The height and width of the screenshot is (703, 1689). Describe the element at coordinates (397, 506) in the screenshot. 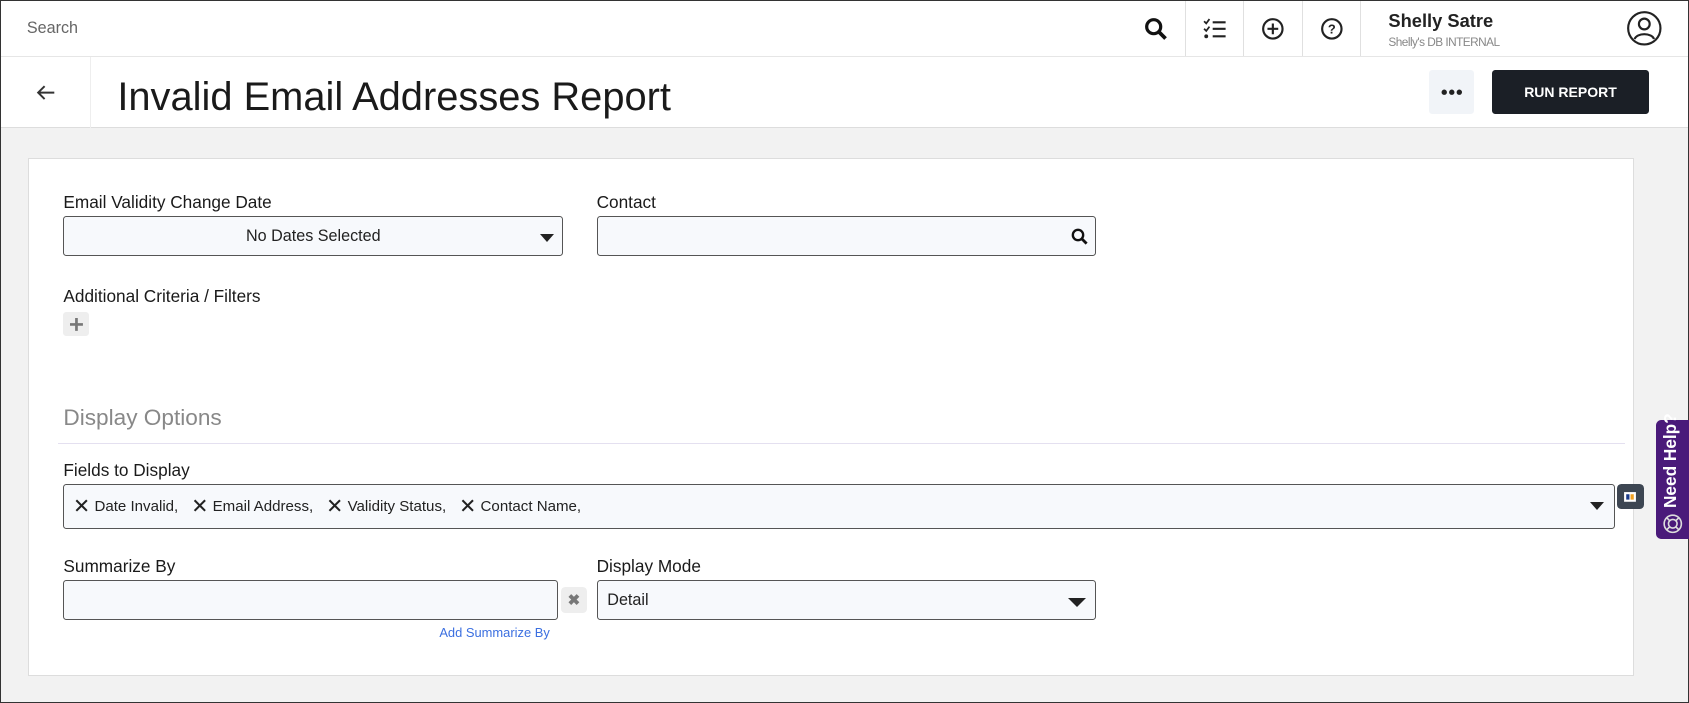

I see `field-tag-label: Validity Status,` at that location.